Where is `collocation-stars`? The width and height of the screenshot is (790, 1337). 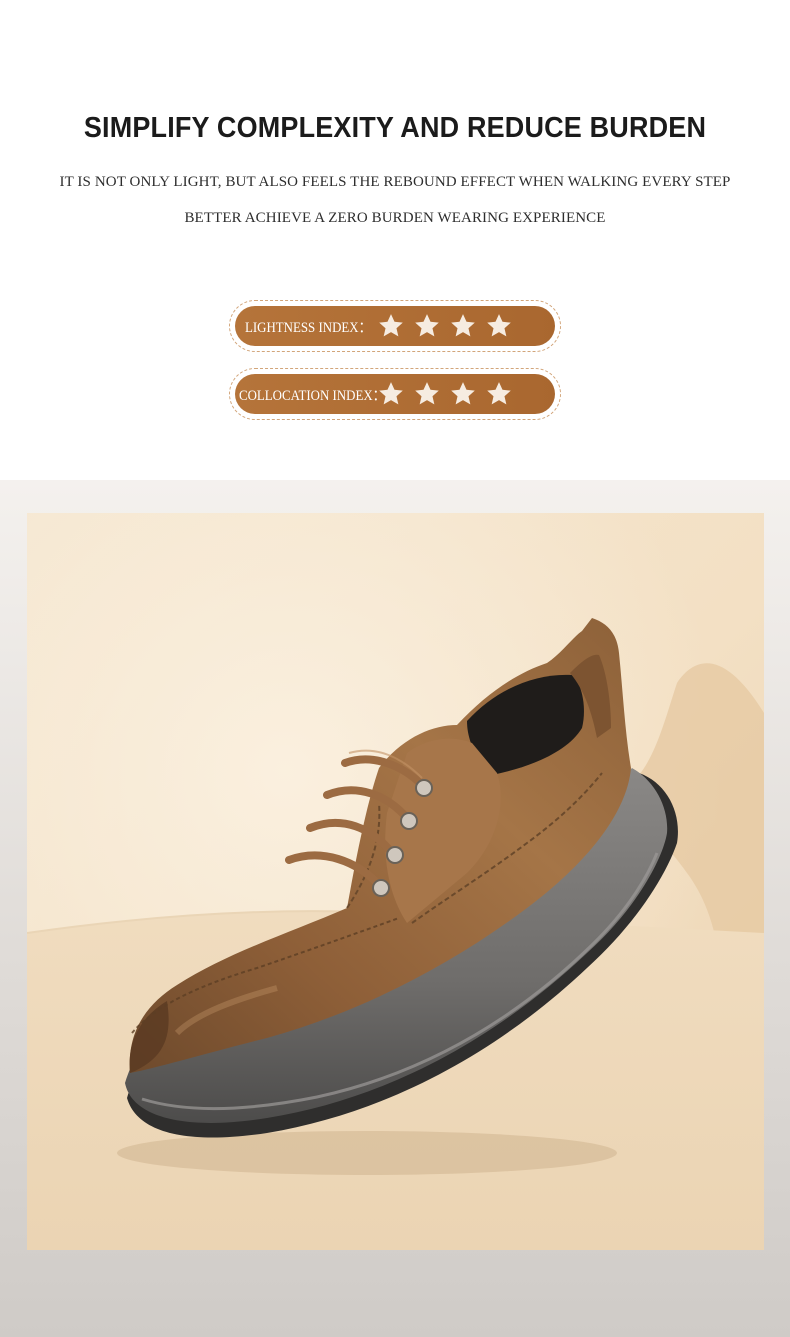
collocation-stars is located at coordinates (445, 394).